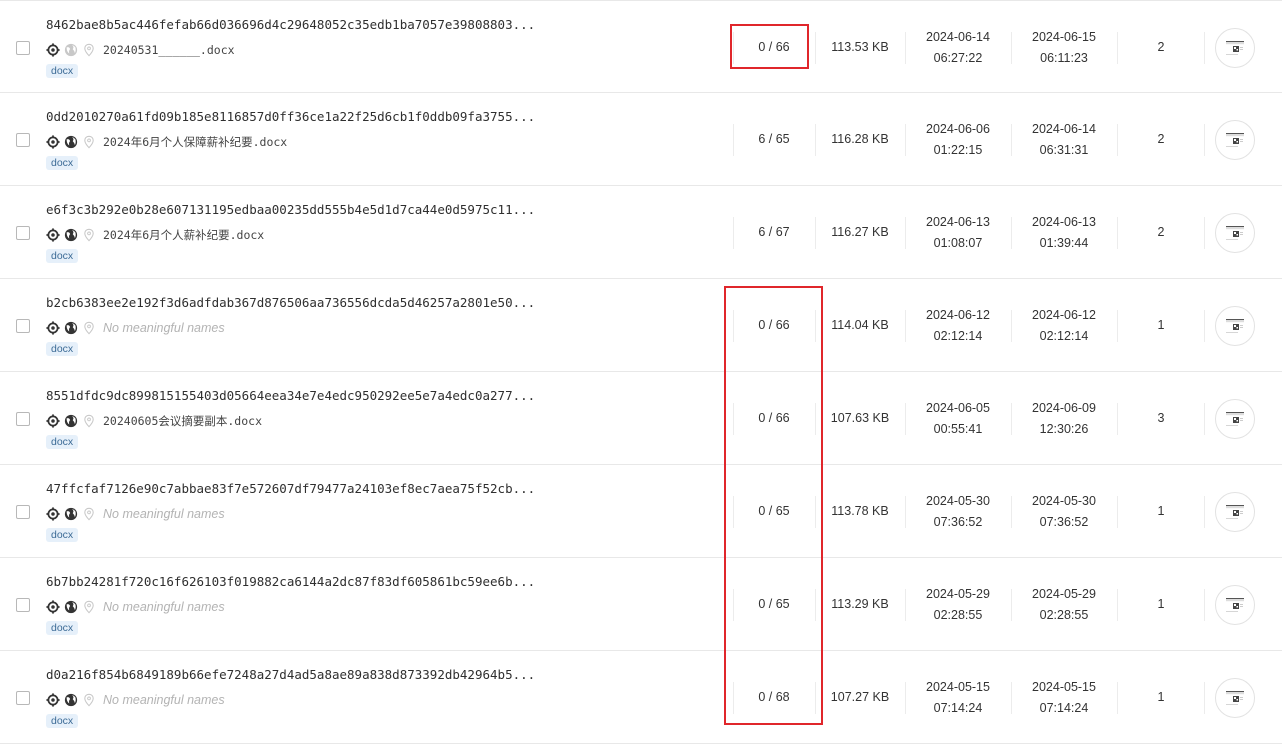  What do you see at coordinates (1064, 407) in the screenshot?
I see `last-seen-day: 2024-06-09` at bounding box center [1064, 407].